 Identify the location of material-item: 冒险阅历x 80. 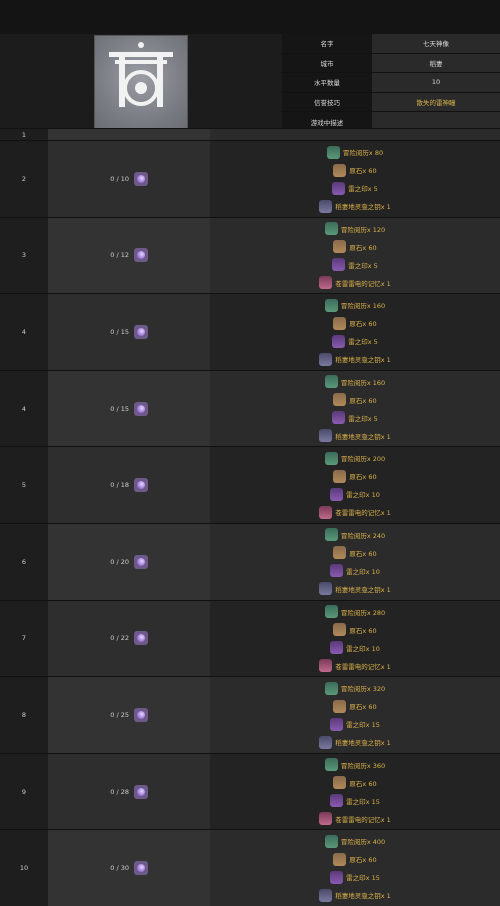
(355, 152).